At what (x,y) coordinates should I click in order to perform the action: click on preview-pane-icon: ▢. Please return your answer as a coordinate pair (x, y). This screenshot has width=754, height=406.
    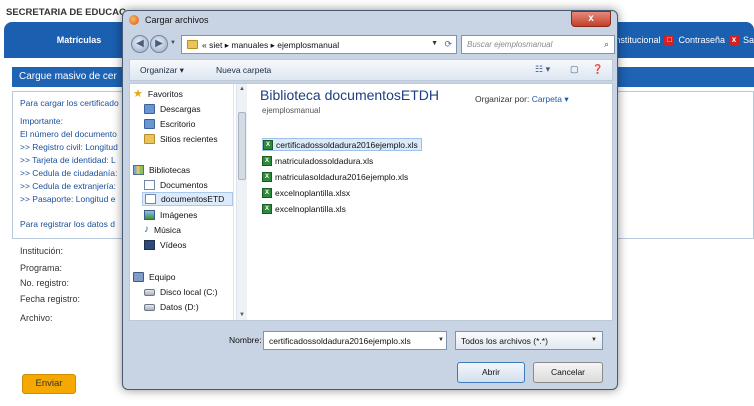
    Looking at the image, I should click on (574, 69).